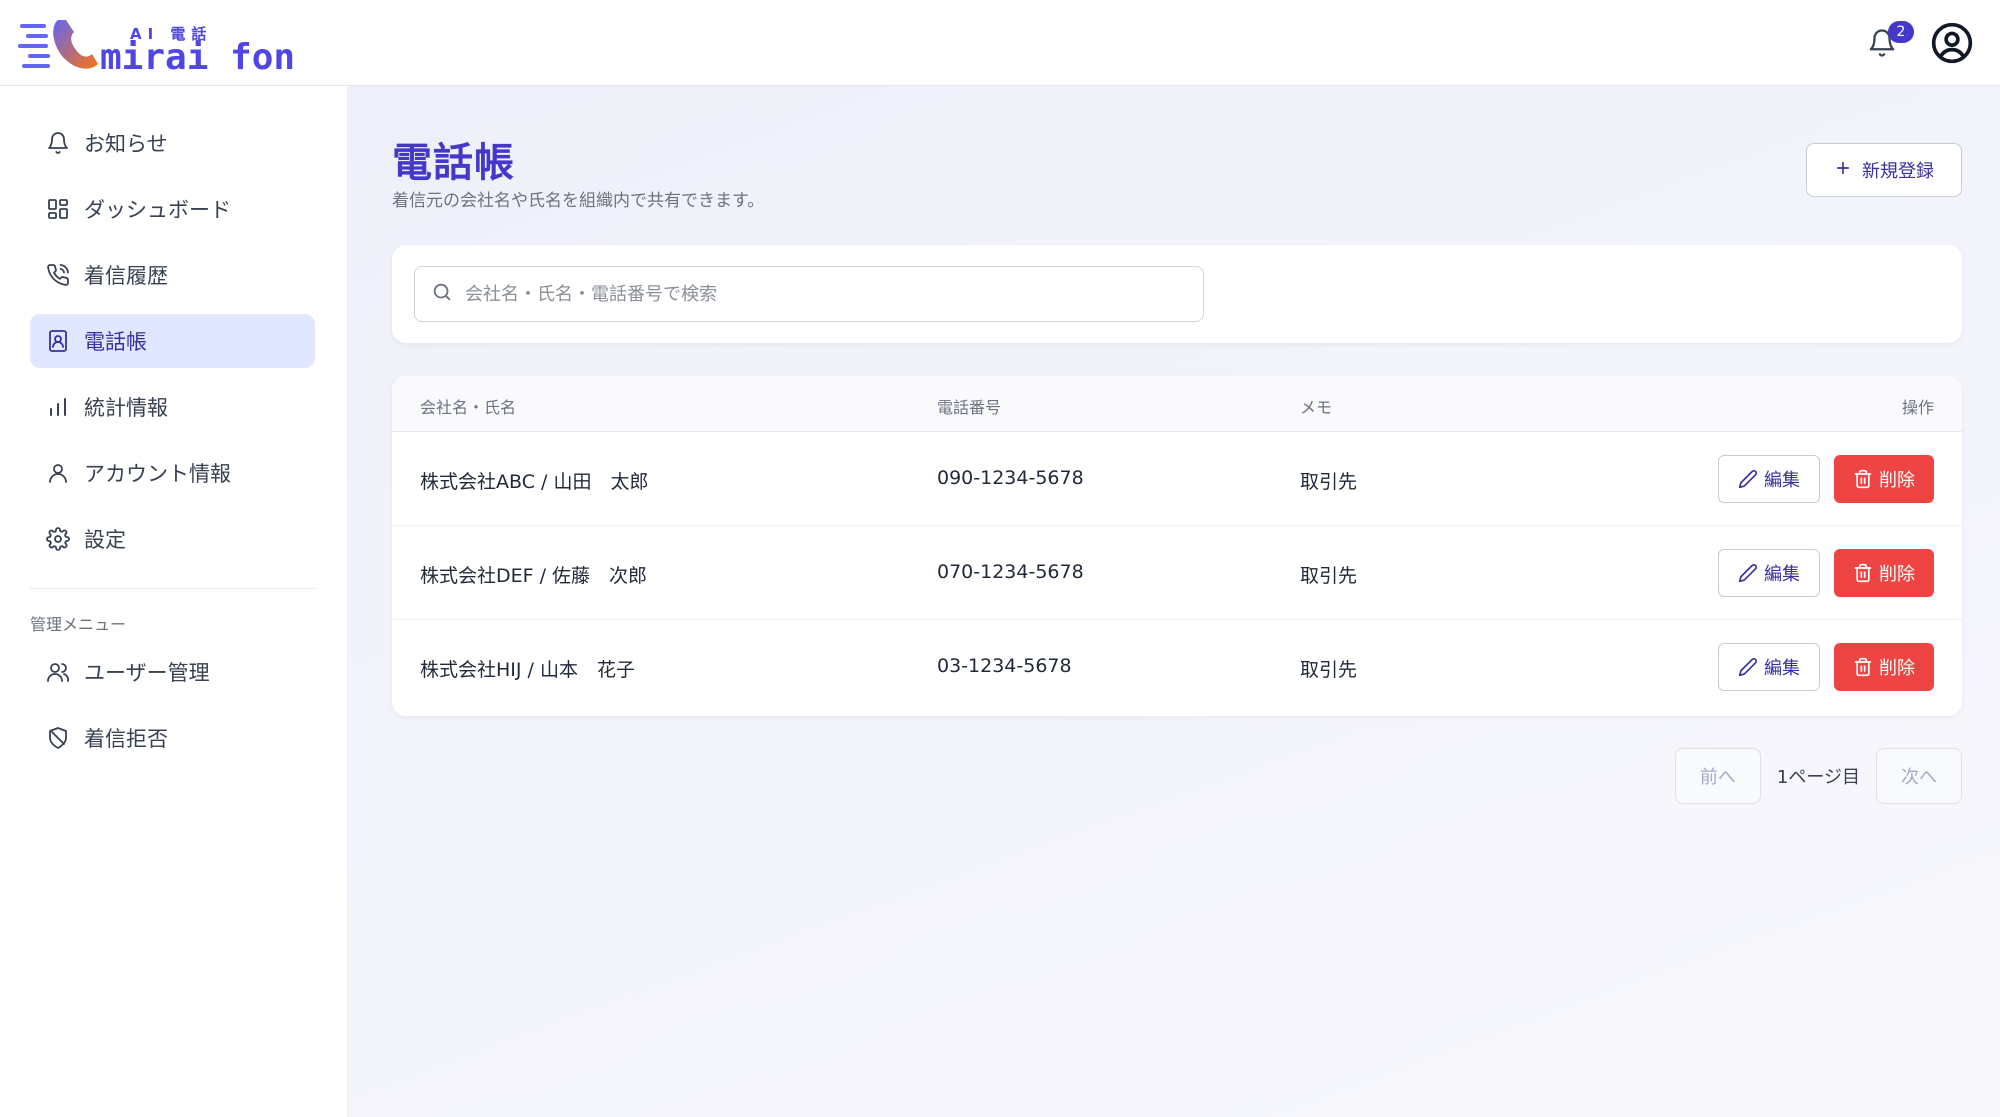 The width and height of the screenshot is (2000, 1117). I want to click on column-header-memo: メモ, so click(1316, 407).